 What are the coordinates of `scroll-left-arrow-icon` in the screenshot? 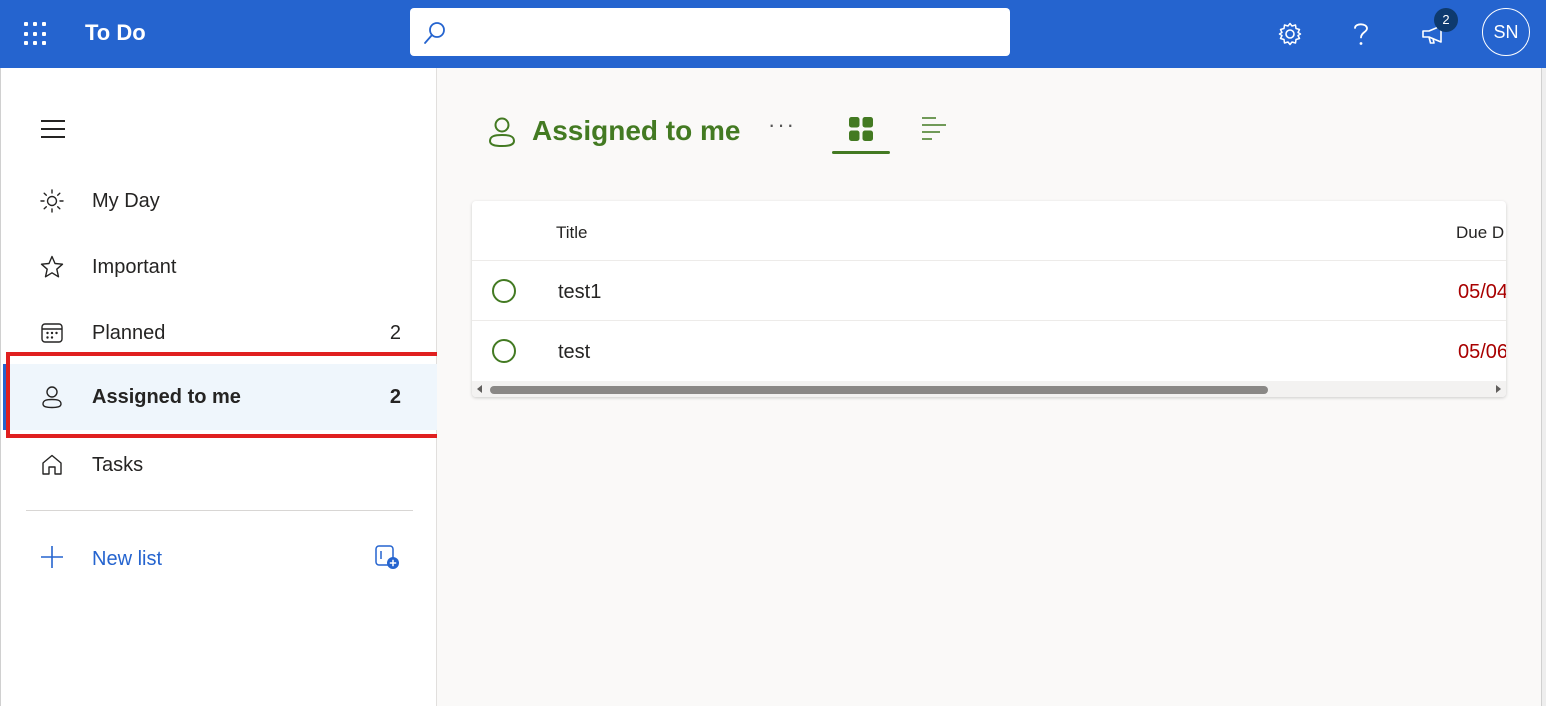 It's located at (479, 389).